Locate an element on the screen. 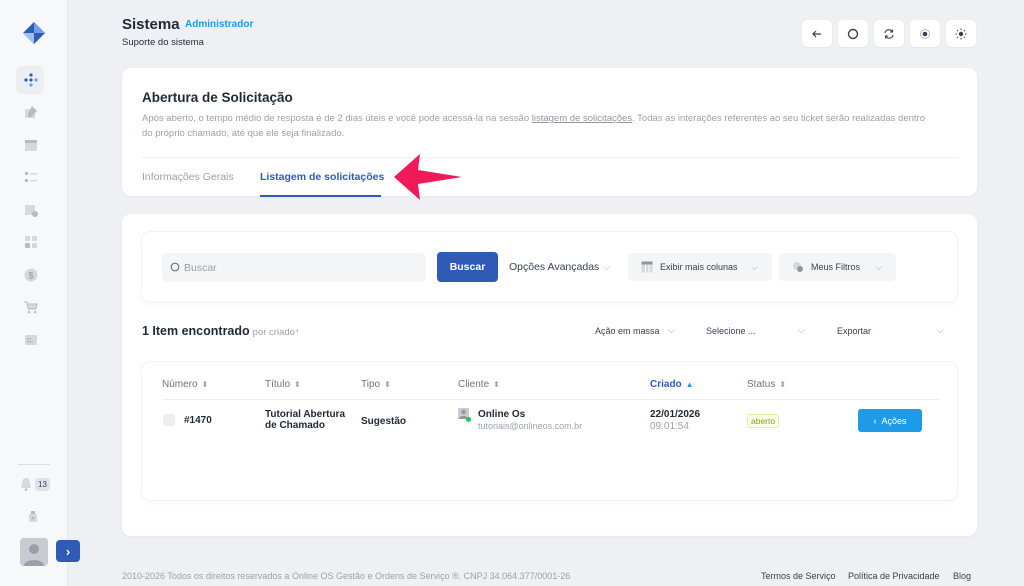 The width and height of the screenshot is (1024, 586). target-button is located at coordinates (925, 33).